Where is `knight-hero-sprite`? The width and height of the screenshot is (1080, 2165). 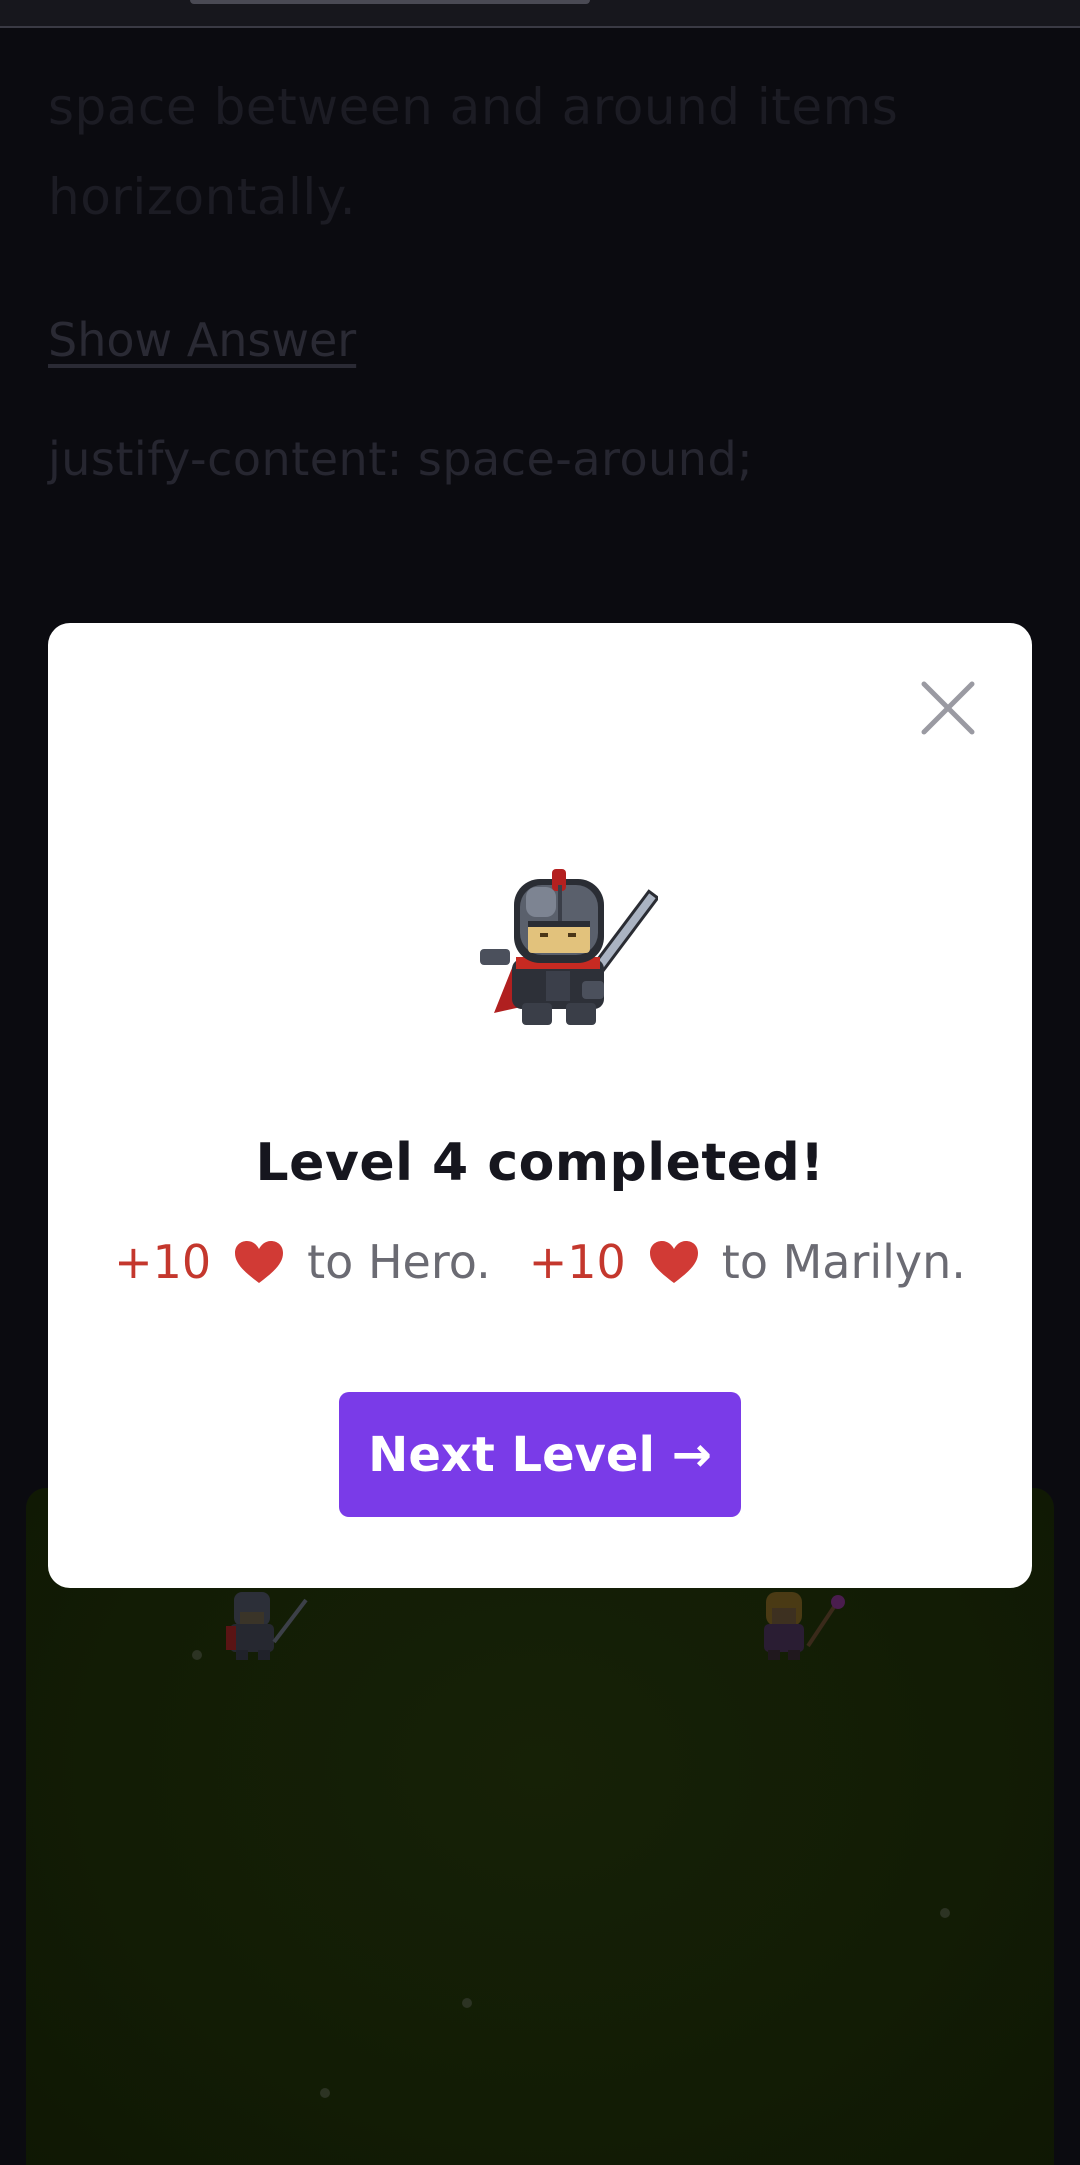 knight-hero-sprite is located at coordinates (569, 947).